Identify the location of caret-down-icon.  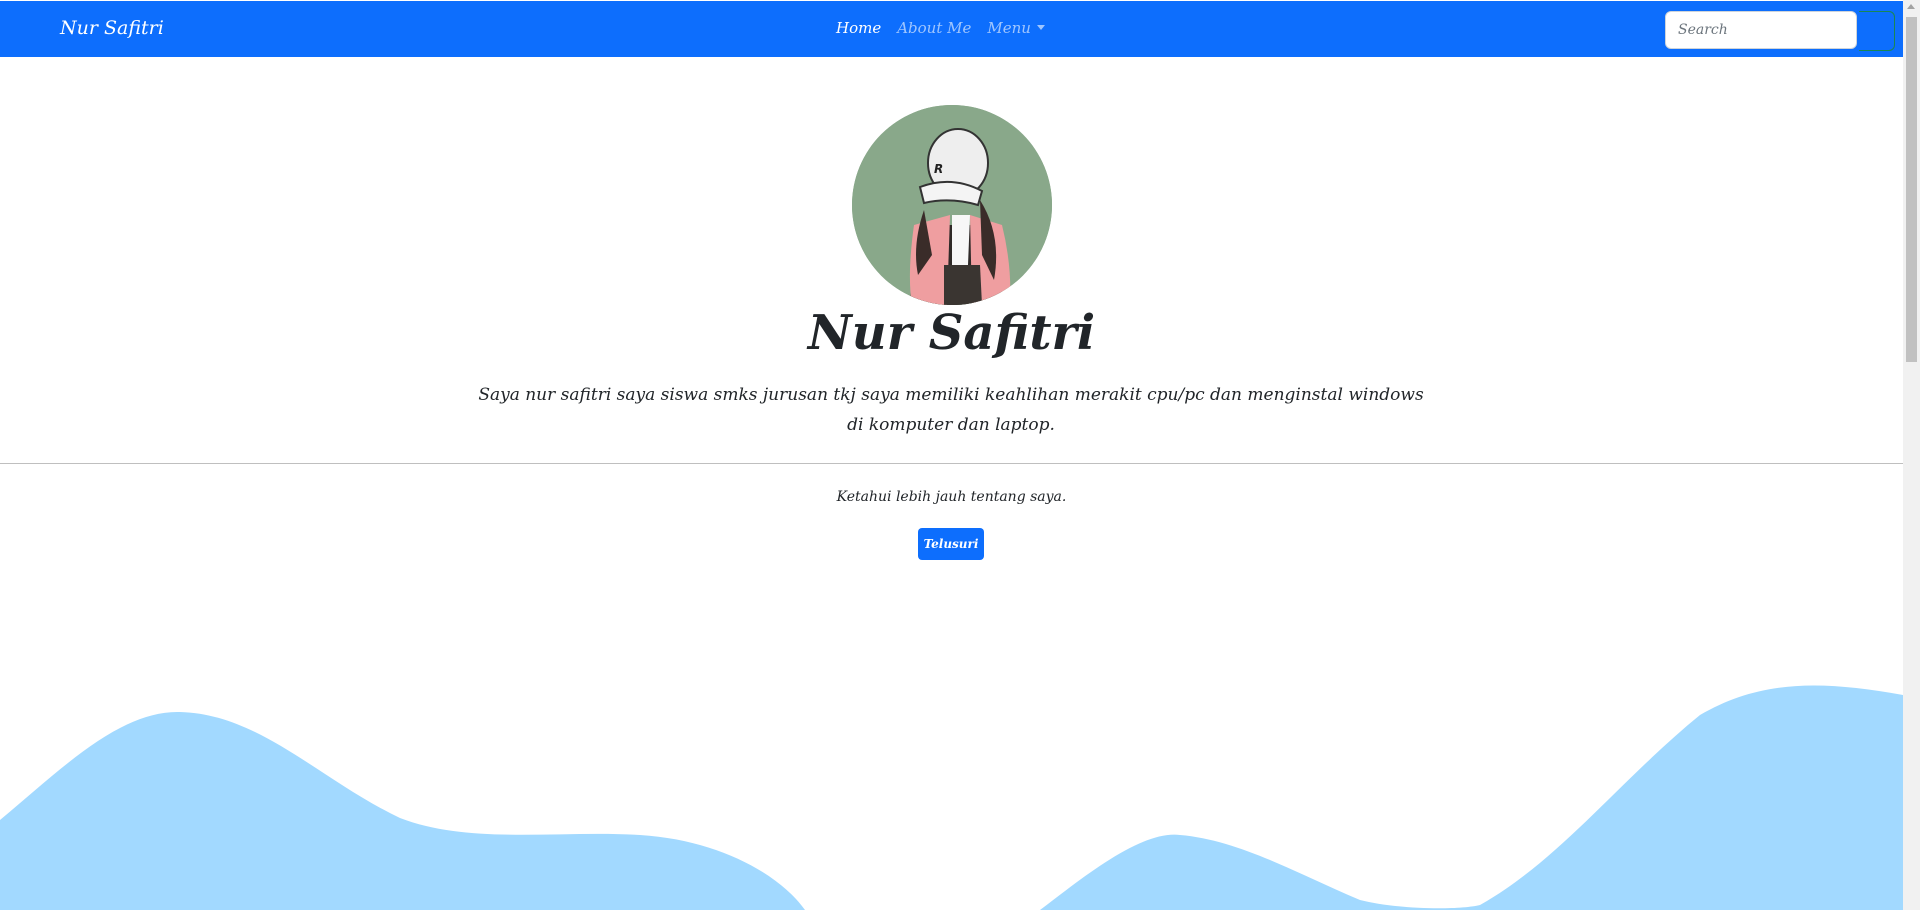
(1040, 27).